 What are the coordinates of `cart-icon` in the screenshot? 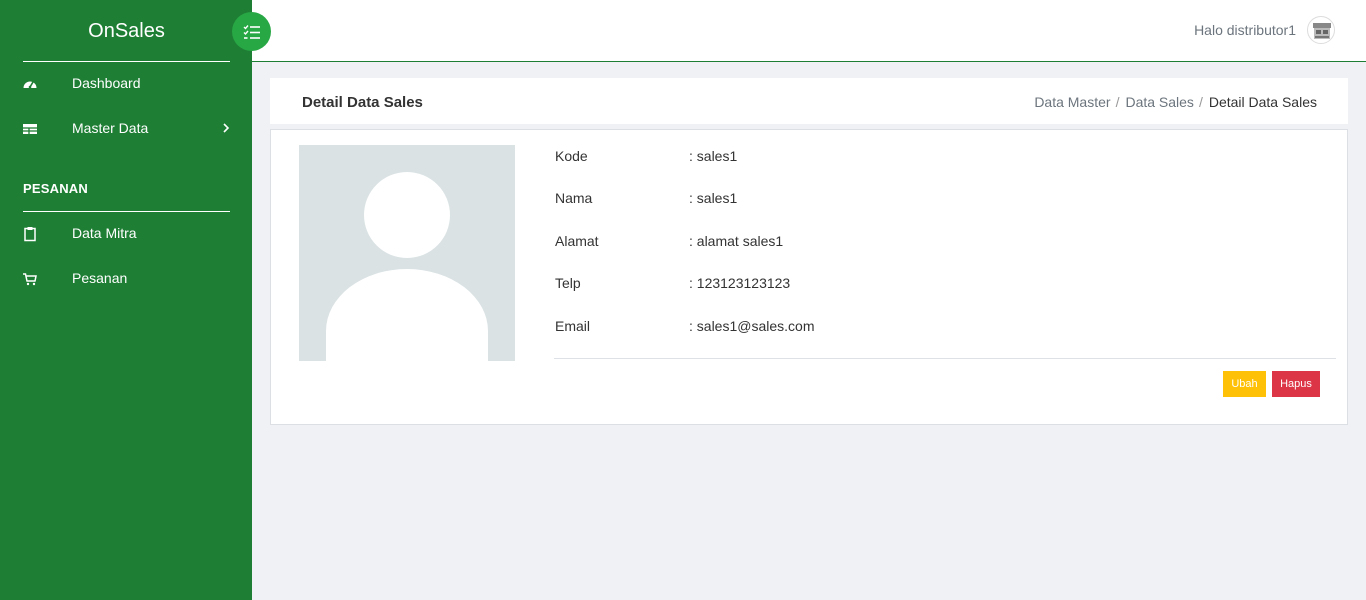 It's located at (30, 279).